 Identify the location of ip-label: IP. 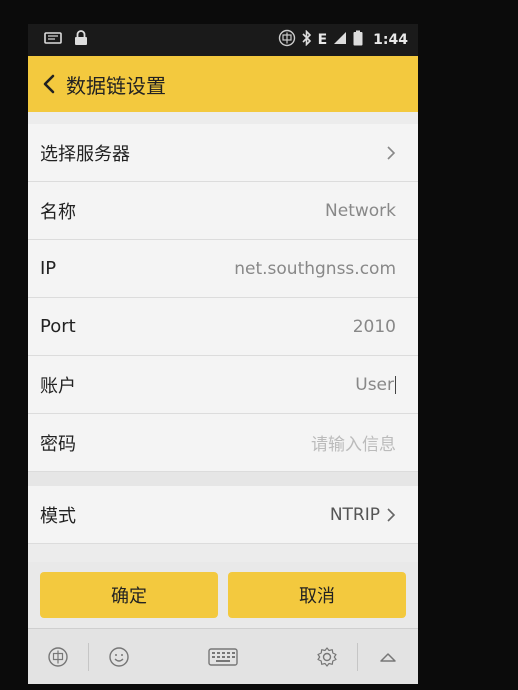
(48, 268).